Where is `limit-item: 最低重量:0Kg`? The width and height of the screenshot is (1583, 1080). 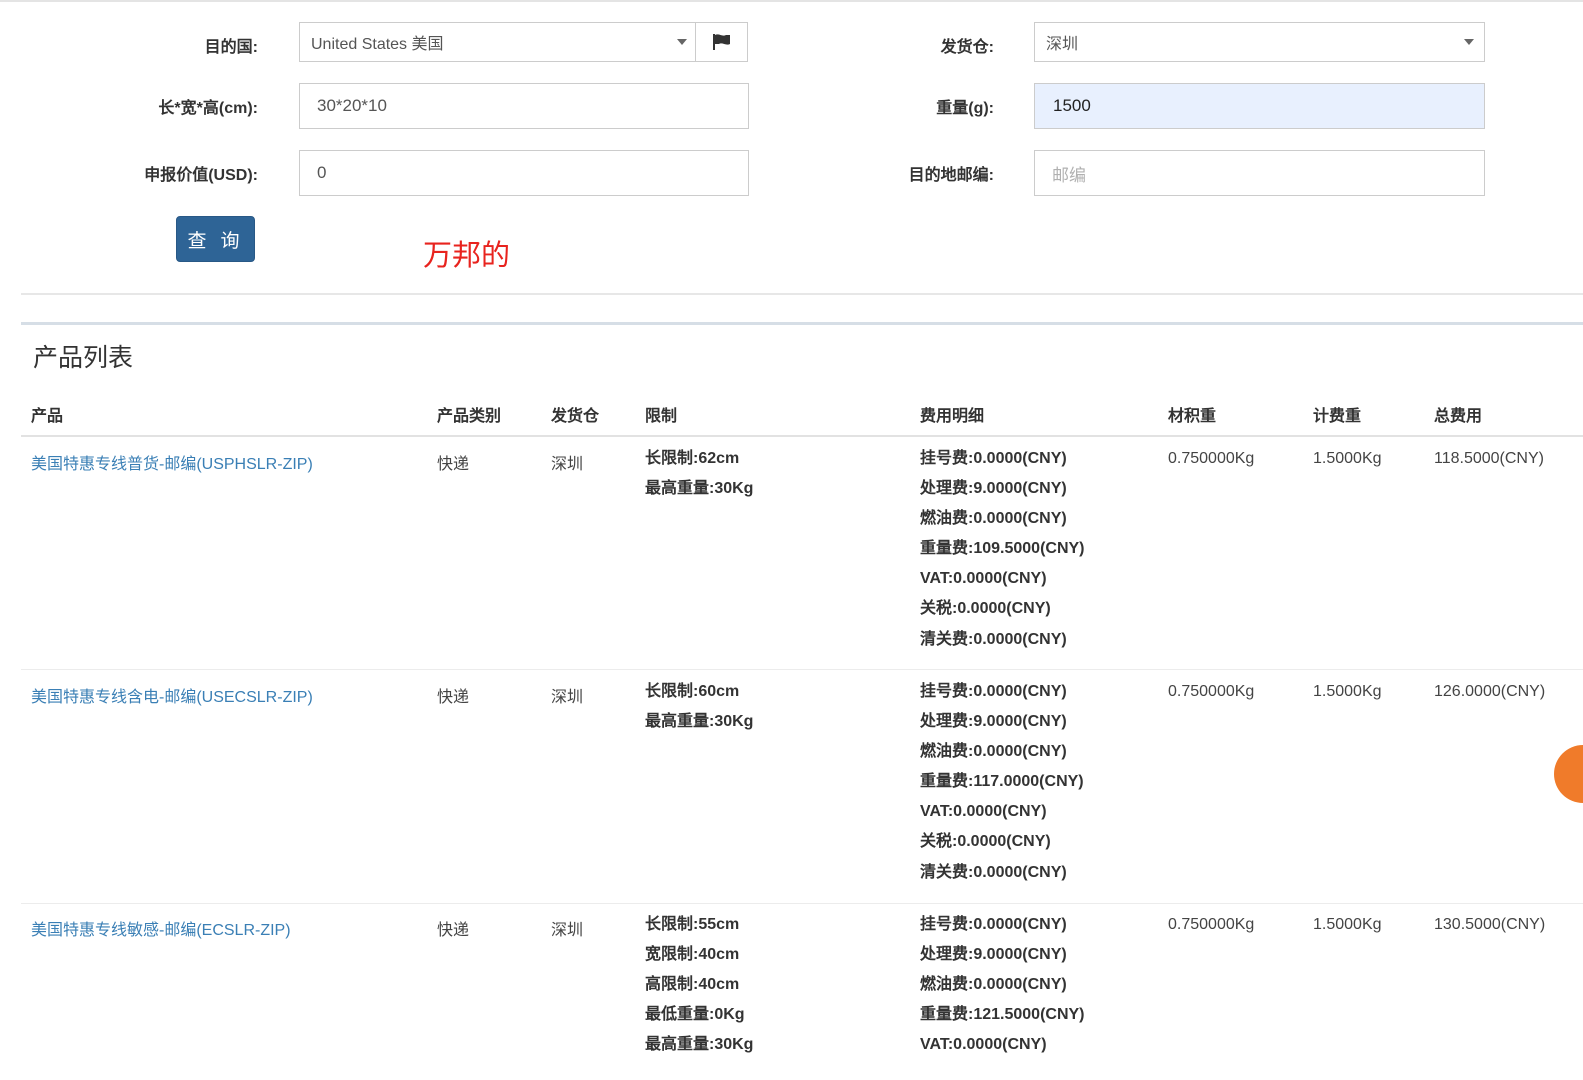 limit-item: 最低重量:0Kg is located at coordinates (695, 1015).